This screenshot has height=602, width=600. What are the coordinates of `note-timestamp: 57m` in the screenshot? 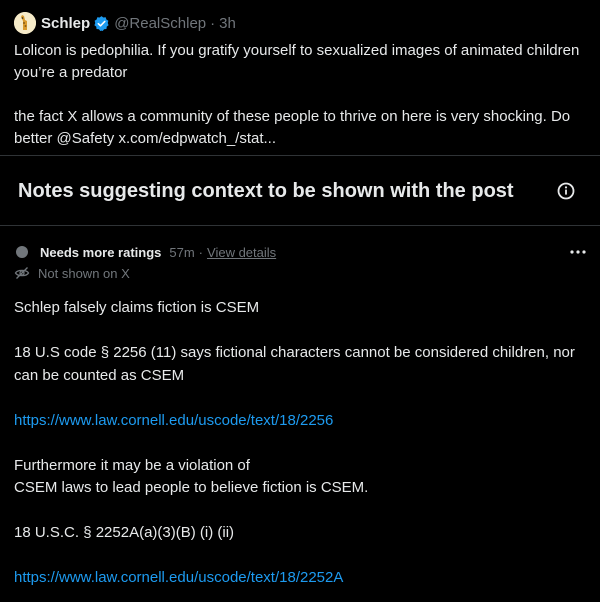 It's located at (182, 252).